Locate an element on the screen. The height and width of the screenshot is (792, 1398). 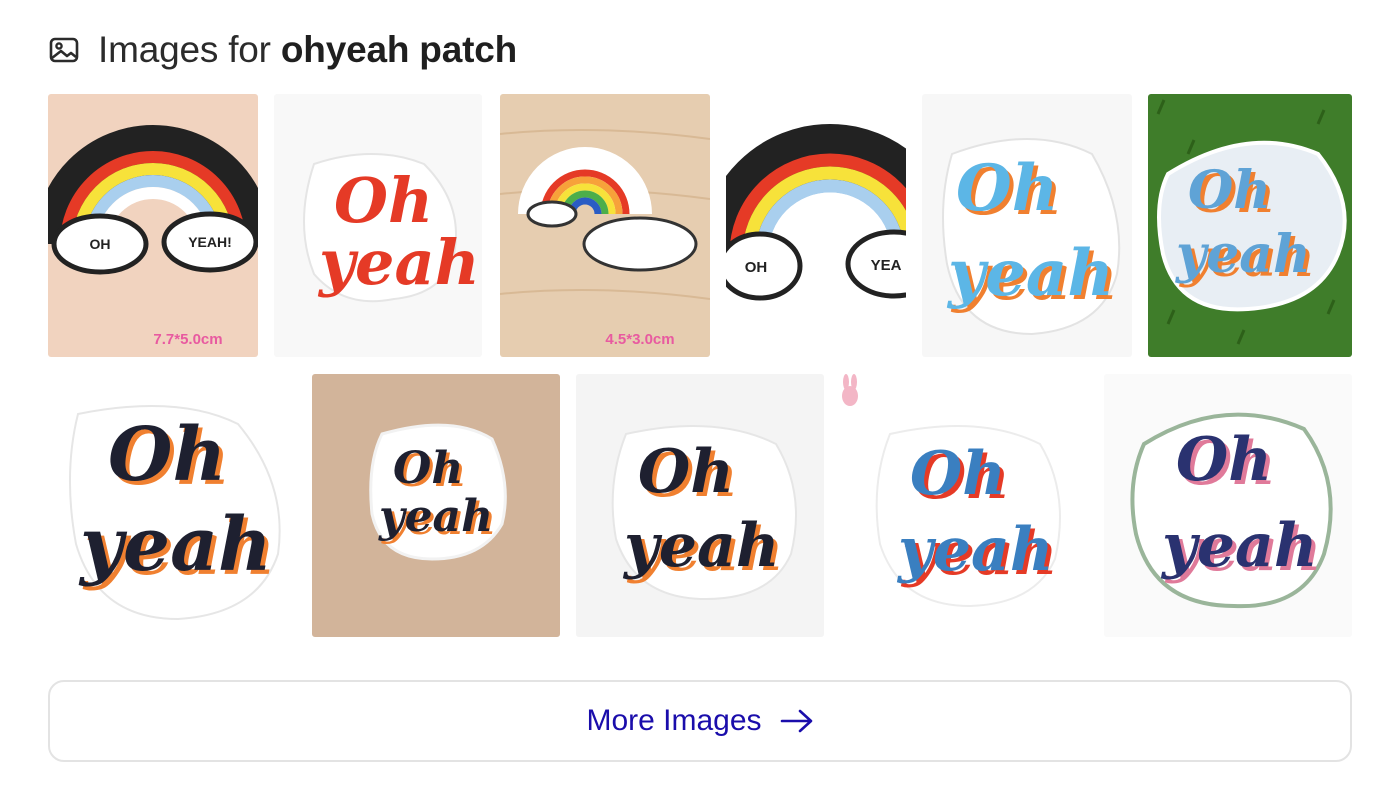
image-icon is located at coordinates (64, 50).